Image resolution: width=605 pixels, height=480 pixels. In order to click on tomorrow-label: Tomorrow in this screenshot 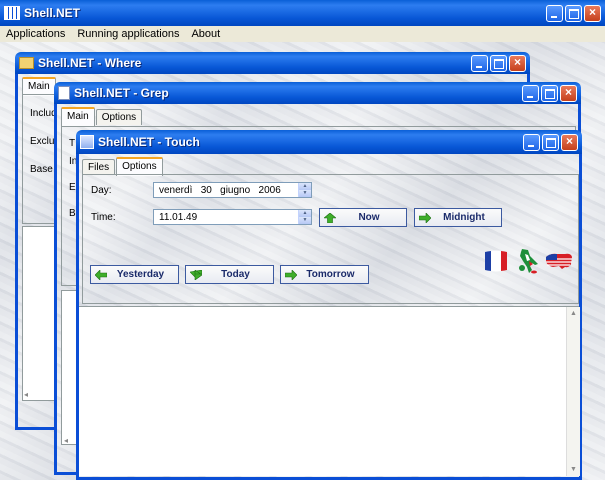, I will do `click(330, 274)`.